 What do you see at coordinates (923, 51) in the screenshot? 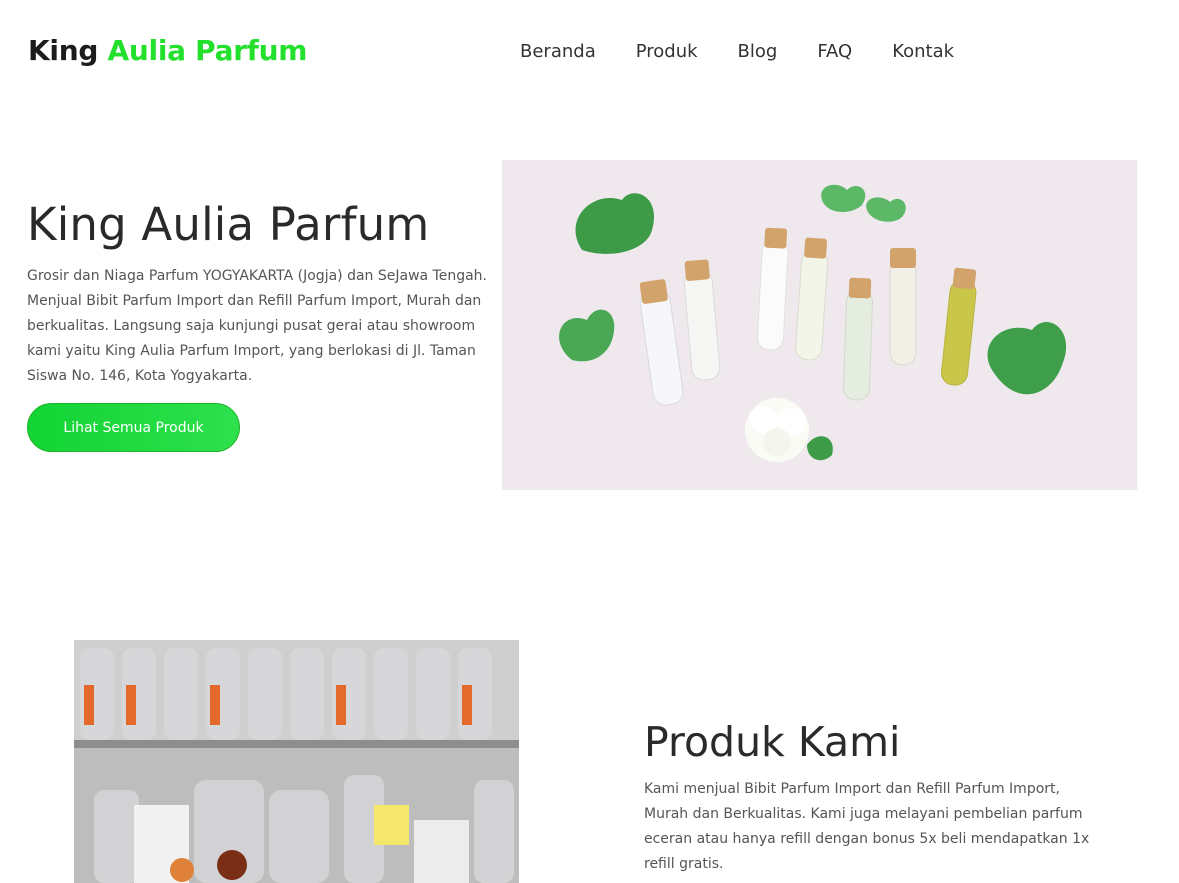
I see `nav-kontak: Kontak` at bounding box center [923, 51].